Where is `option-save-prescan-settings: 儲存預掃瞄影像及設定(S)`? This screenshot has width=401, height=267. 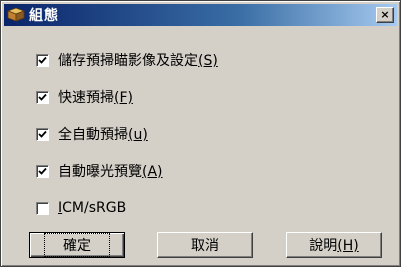 option-save-prescan-settings: 儲存預掃瞄影像及設定(S) is located at coordinates (127, 60).